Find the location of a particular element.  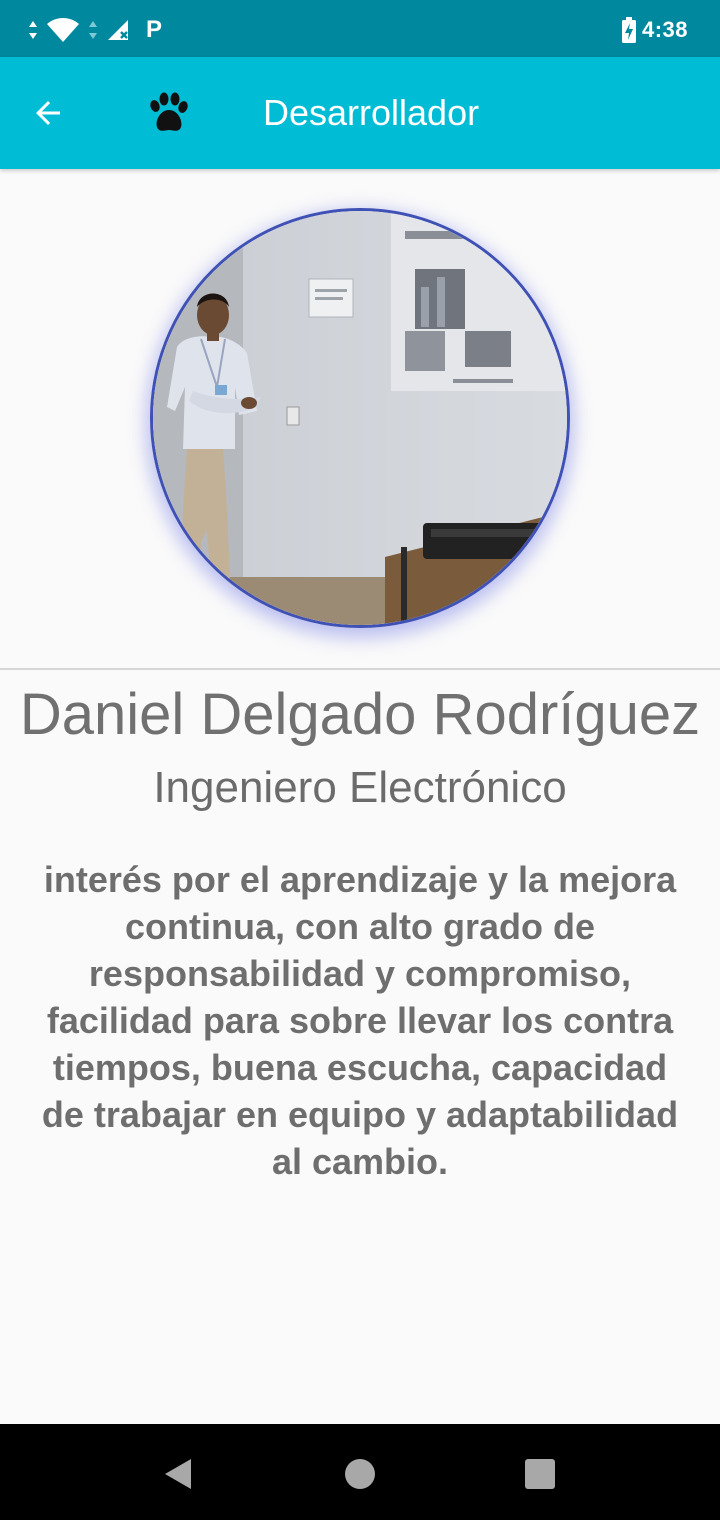

page-title: Desarrollador is located at coordinates (371, 112).